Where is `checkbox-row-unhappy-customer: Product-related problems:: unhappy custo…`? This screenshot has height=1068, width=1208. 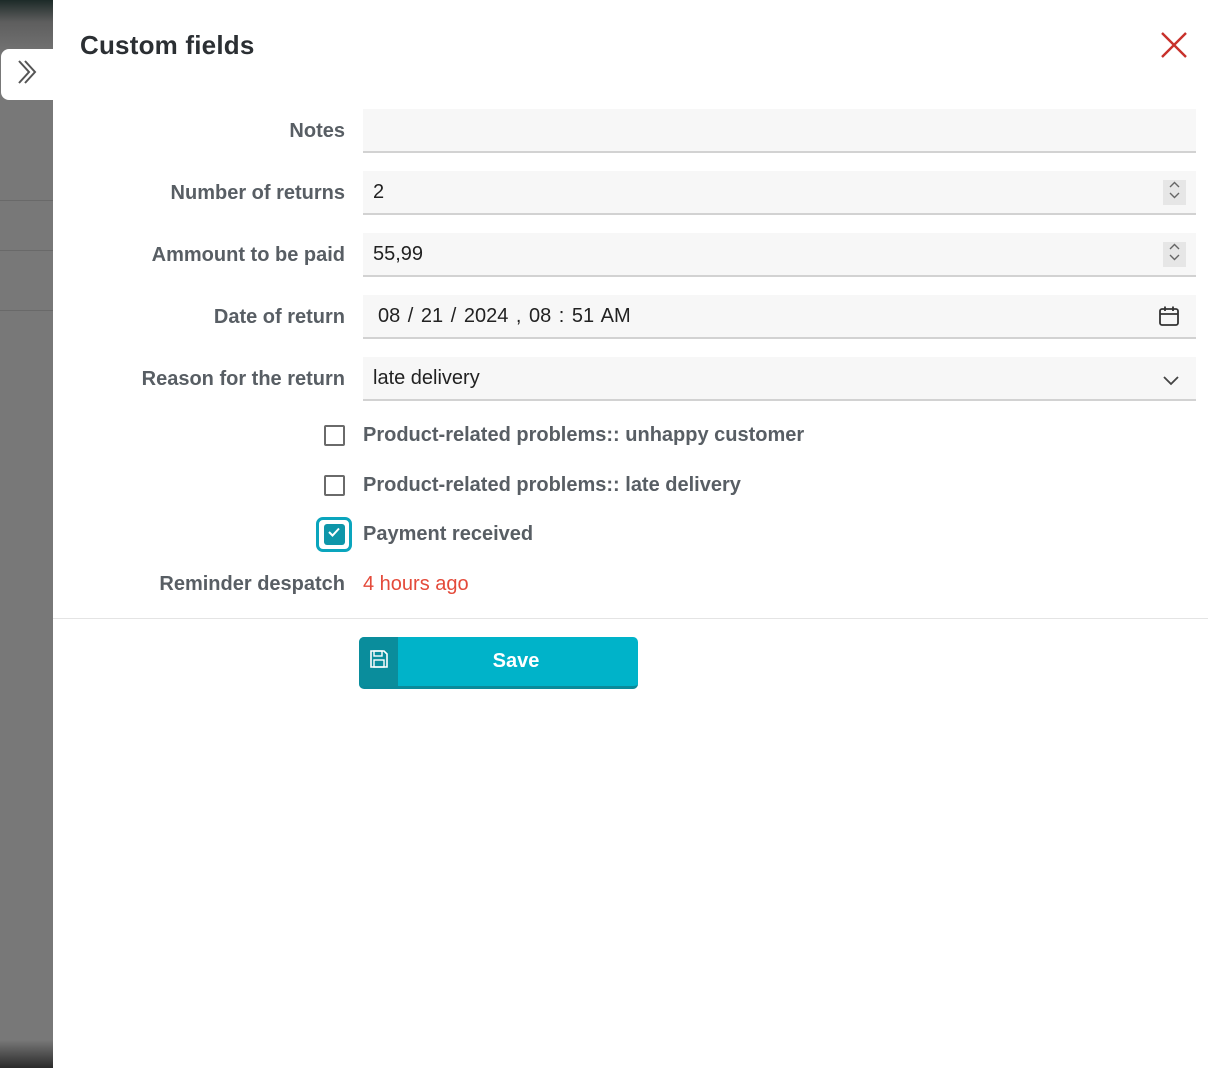
checkbox-row-unhappy-customer: Product-related problems:: unhappy custo… is located at coordinates (559, 435).